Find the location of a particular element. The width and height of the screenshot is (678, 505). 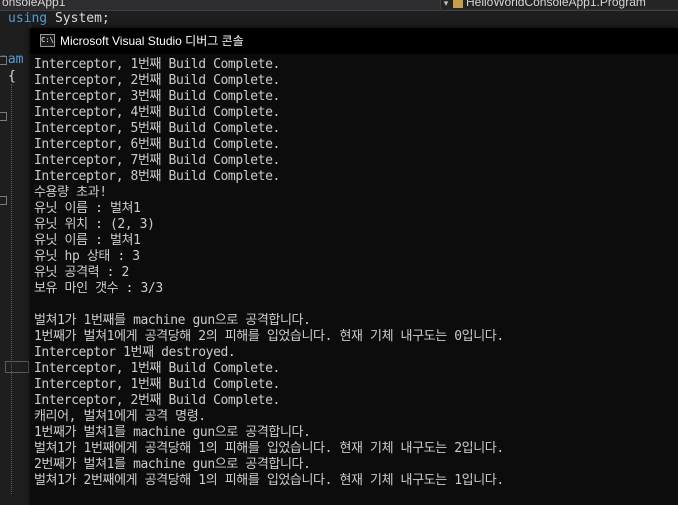

console-line: 수용량 초과! is located at coordinates (70, 192).